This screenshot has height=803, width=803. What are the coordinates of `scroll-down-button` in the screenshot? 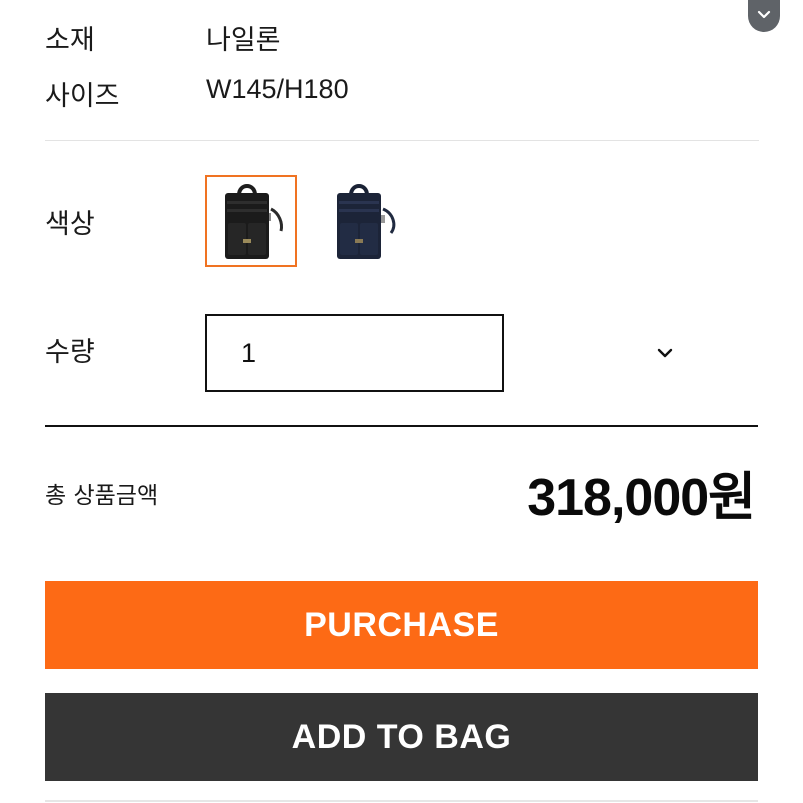 It's located at (764, 16).